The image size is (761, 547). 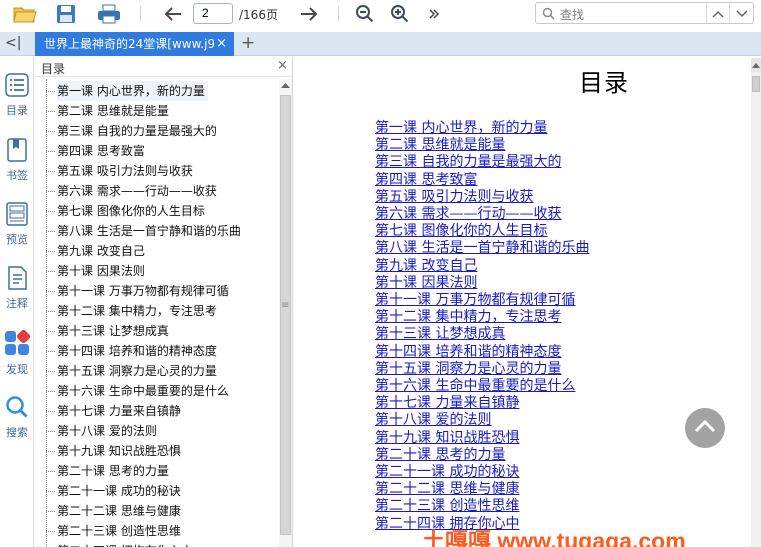 What do you see at coordinates (119, 411) in the screenshot?
I see `toc-item: 第十七课 力量来自镇静` at bounding box center [119, 411].